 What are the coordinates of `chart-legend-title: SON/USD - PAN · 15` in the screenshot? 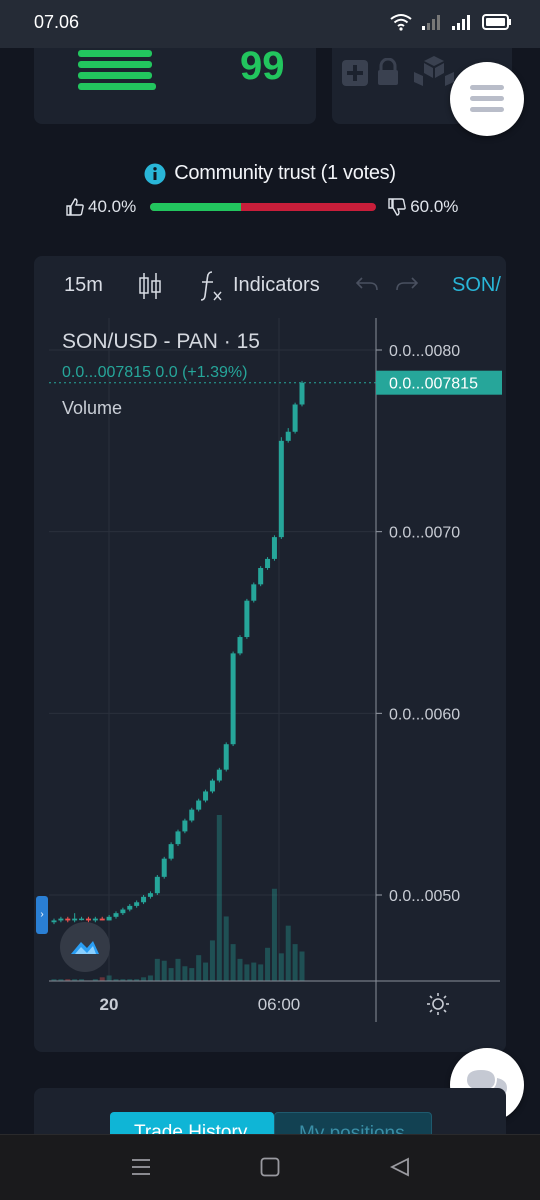 It's located at (161, 341).